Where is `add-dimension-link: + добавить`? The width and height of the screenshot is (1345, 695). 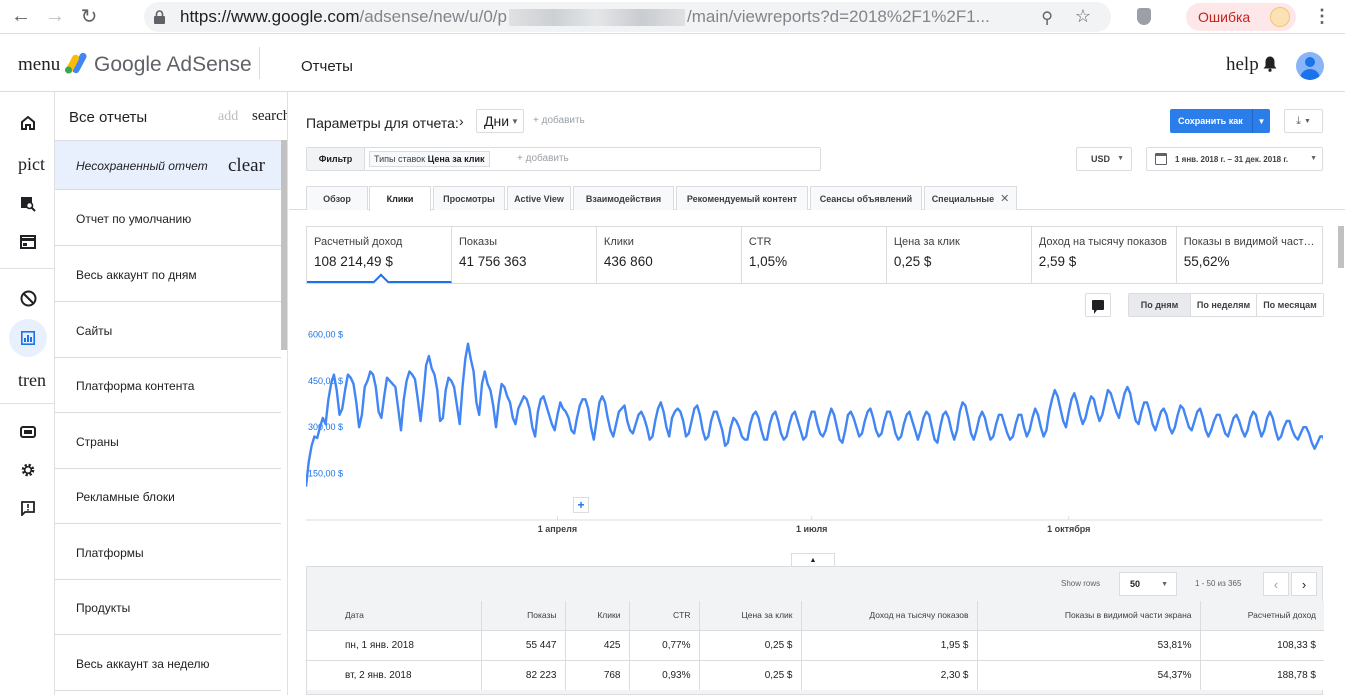 add-dimension-link: + добавить is located at coordinates (559, 120).